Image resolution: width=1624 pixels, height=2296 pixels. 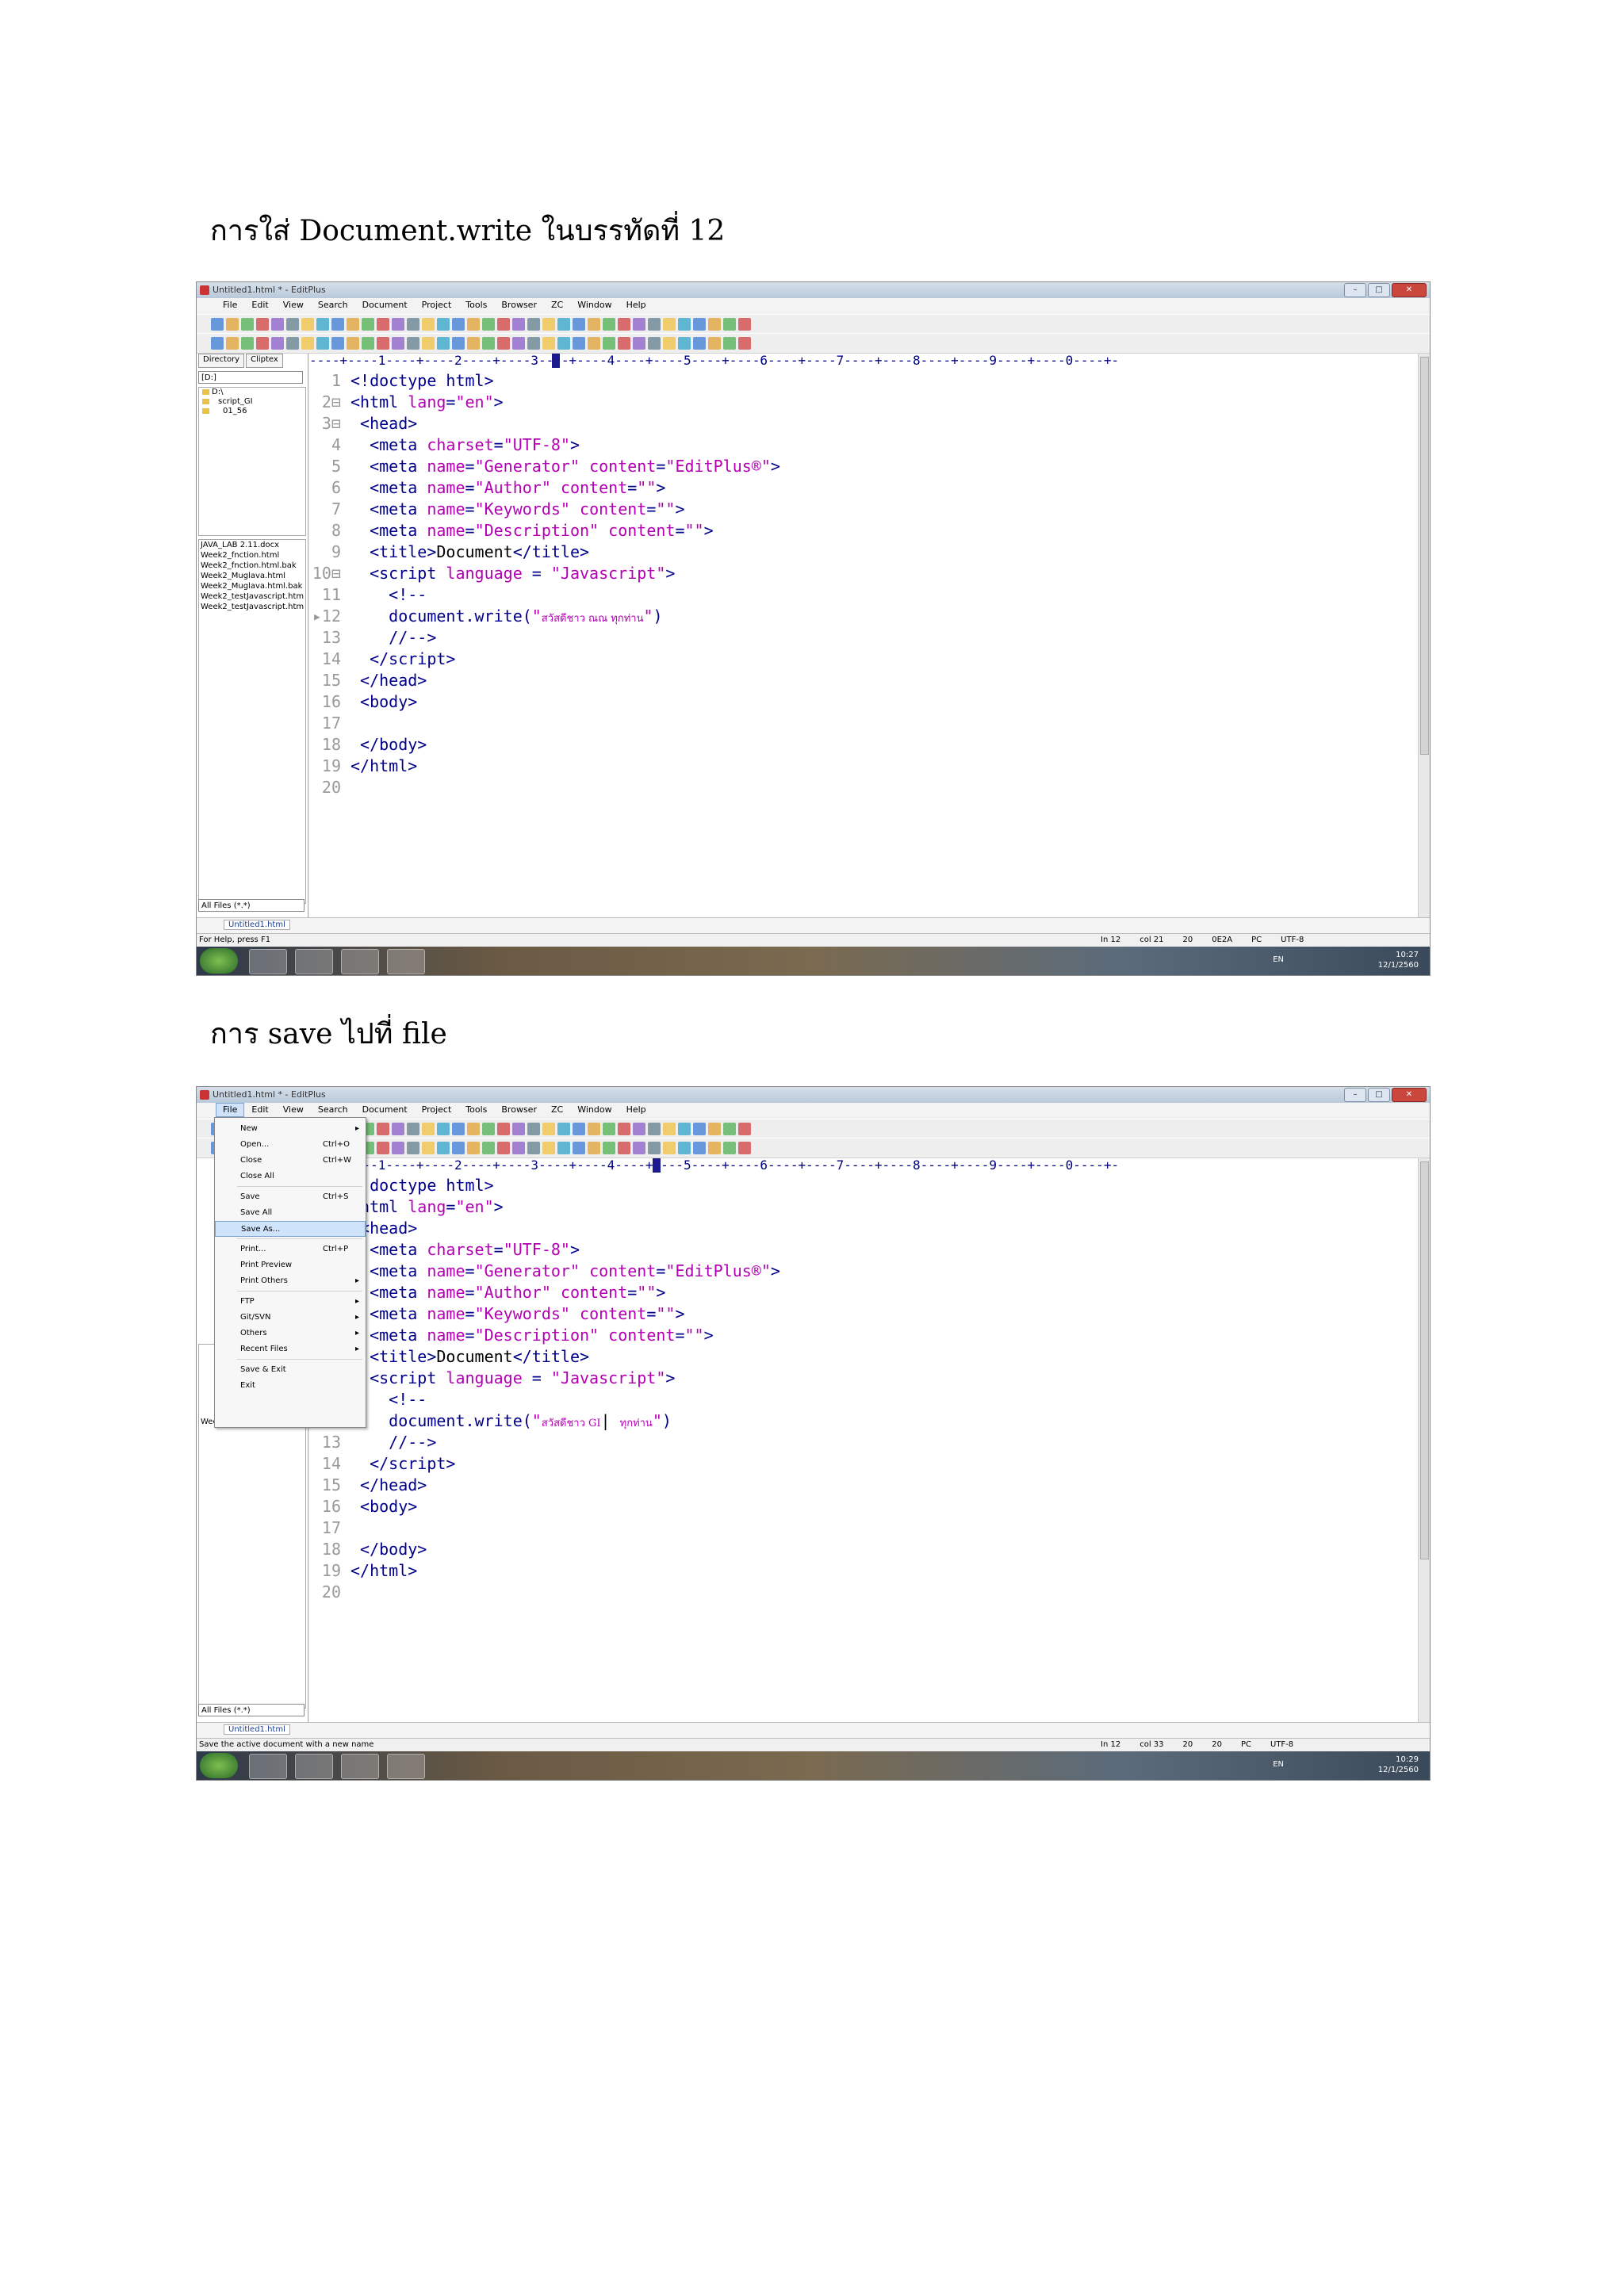 What do you see at coordinates (252, 586) in the screenshot?
I see `file-item: Week2_Muglava.html.bak` at bounding box center [252, 586].